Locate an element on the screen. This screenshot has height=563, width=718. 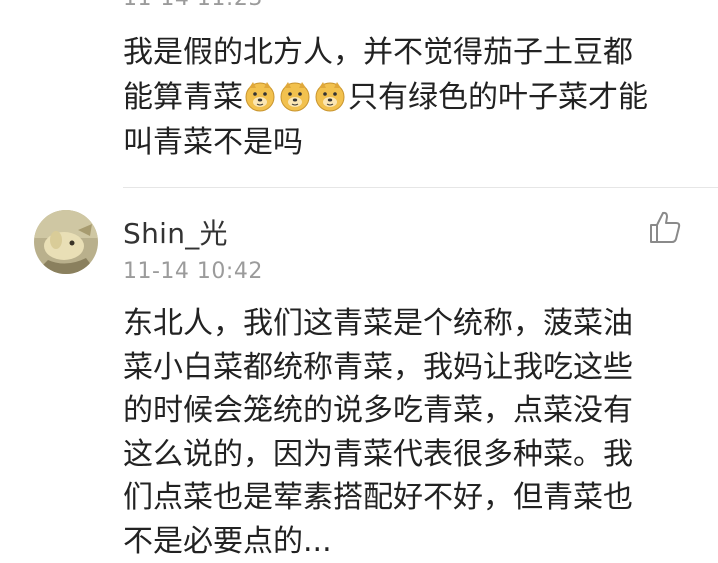
previous-comment-timestamp: 11-14 11:23 is located at coordinates (193, 5).